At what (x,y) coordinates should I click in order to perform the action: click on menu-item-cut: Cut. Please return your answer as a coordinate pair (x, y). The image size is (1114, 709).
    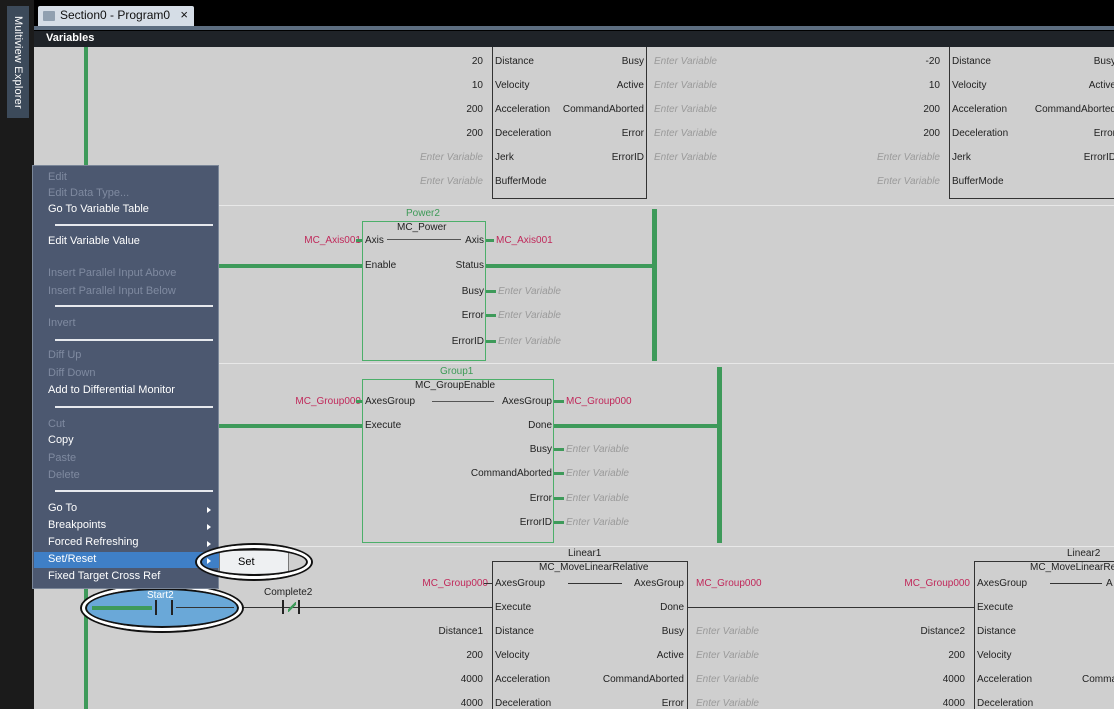
    Looking at the image, I should click on (56, 424).